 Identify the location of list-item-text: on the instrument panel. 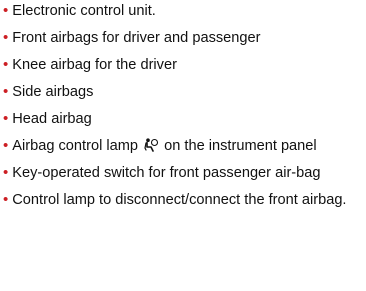
(240, 146).